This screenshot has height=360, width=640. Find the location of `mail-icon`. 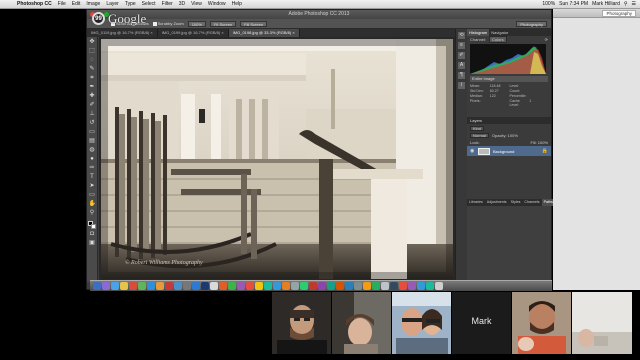

mail-icon is located at coordinates (151, 286).